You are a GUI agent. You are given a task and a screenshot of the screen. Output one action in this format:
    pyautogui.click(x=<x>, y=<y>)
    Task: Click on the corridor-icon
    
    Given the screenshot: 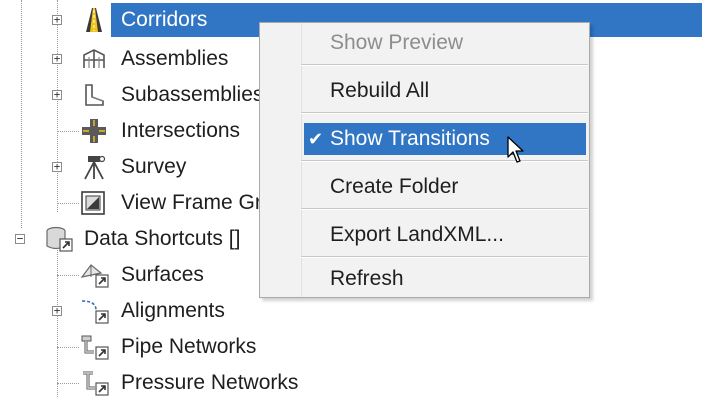 What is the action you would take?
    pyautogui.click(x=94, y=20)
    